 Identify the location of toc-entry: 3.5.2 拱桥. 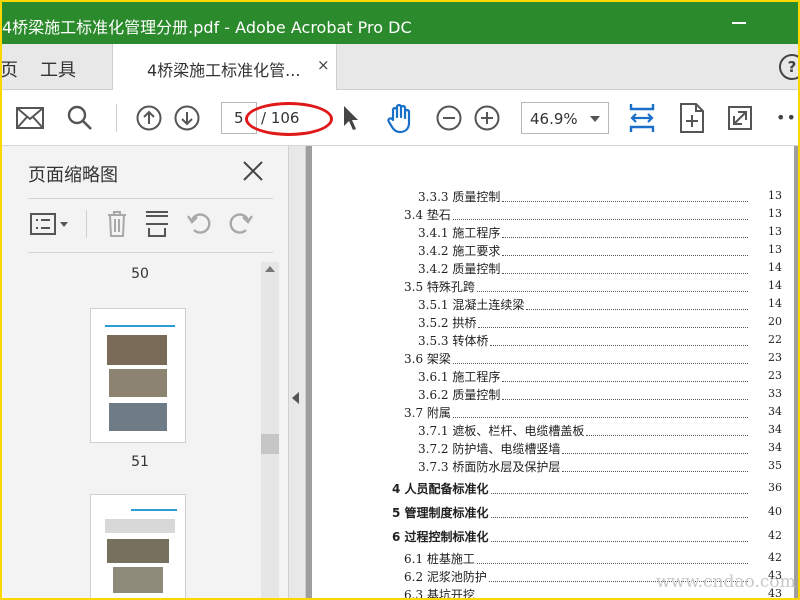
(447, 322).